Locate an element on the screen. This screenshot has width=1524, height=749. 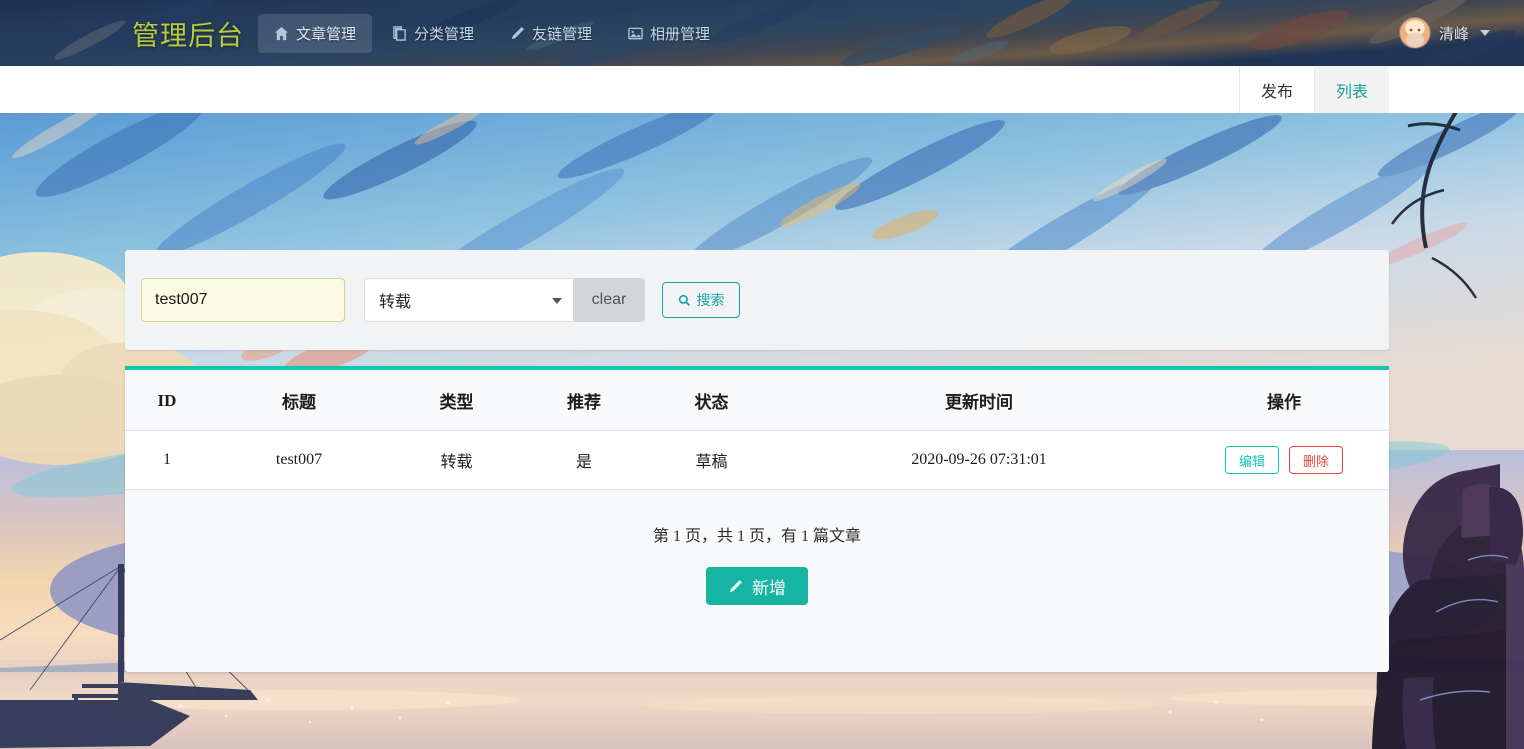
search-button: 搜索 is located at coordinates (701, 300).